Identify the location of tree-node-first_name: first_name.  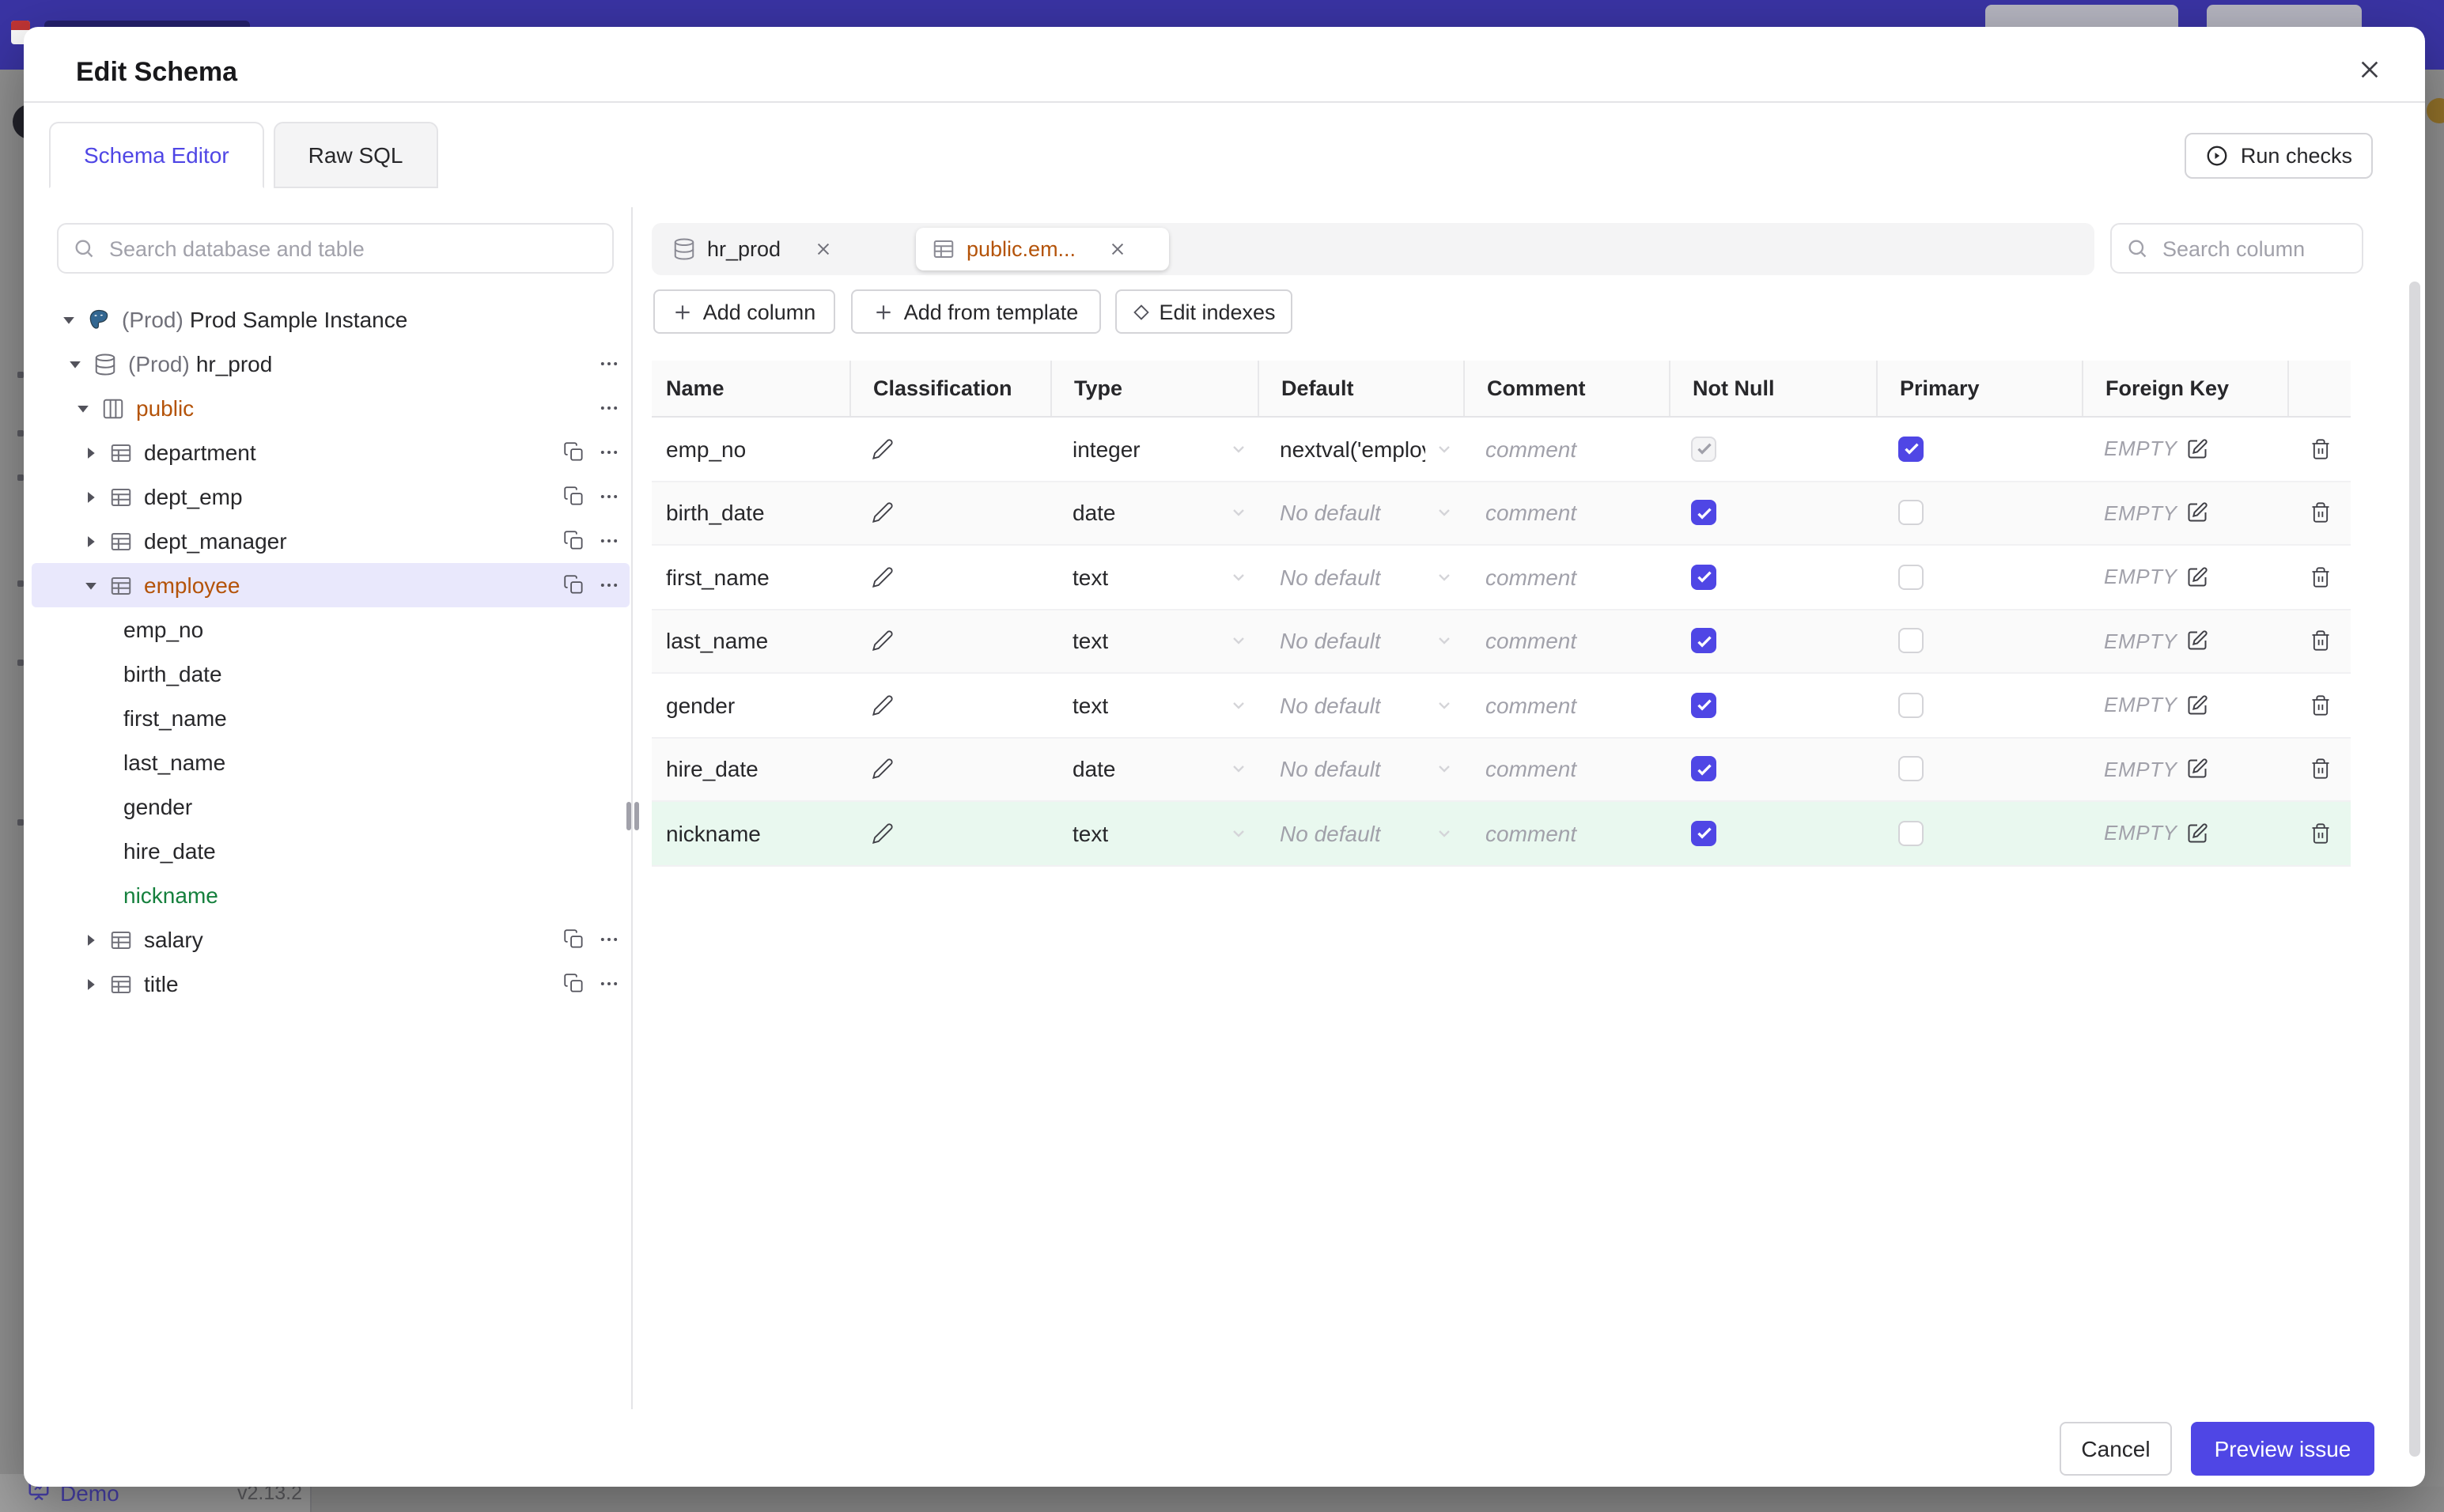
(331, 718).